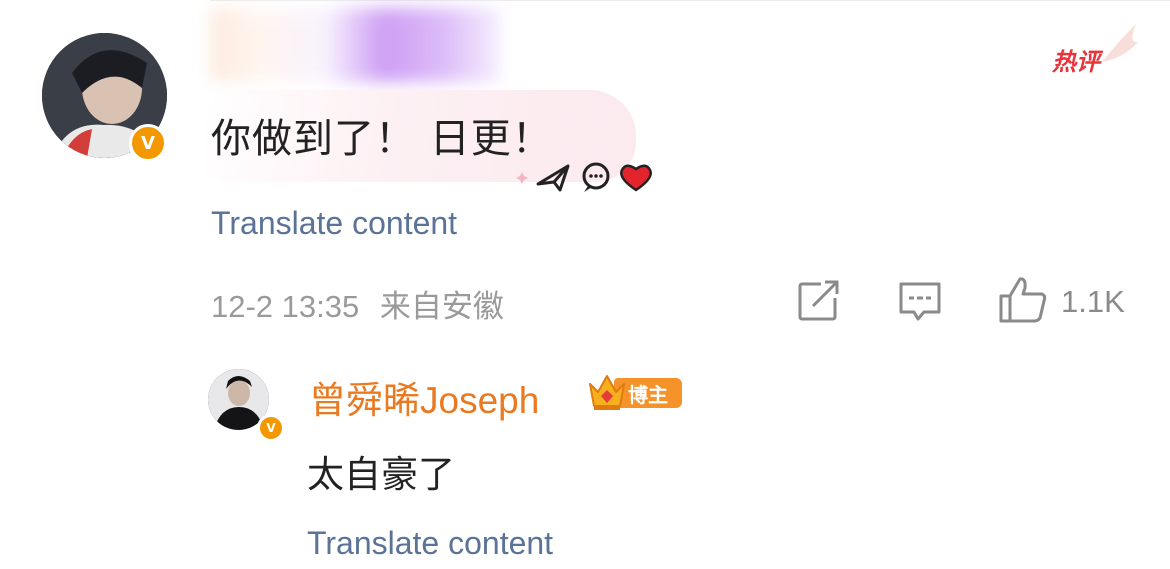  I want to click on comment-icon, so click(920, 301).